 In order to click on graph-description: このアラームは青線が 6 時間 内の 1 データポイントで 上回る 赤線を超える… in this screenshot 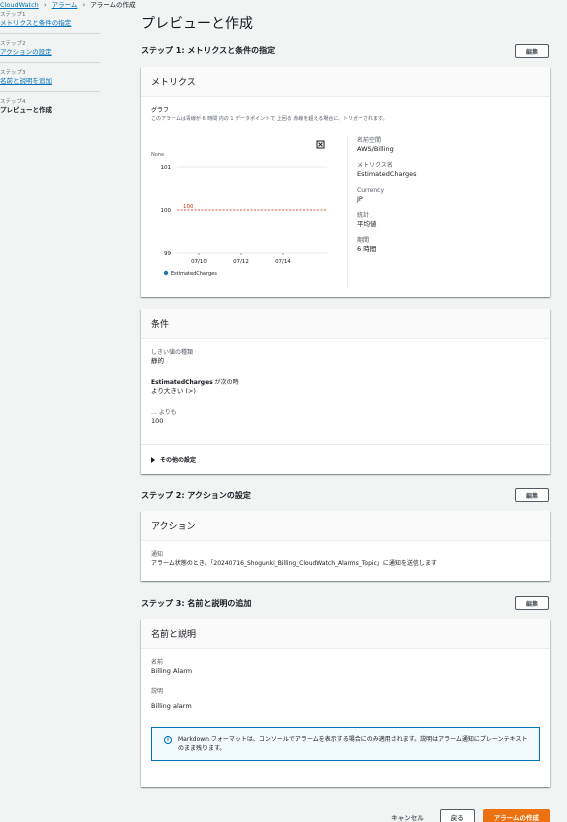, I will do `click(269, 119)`.